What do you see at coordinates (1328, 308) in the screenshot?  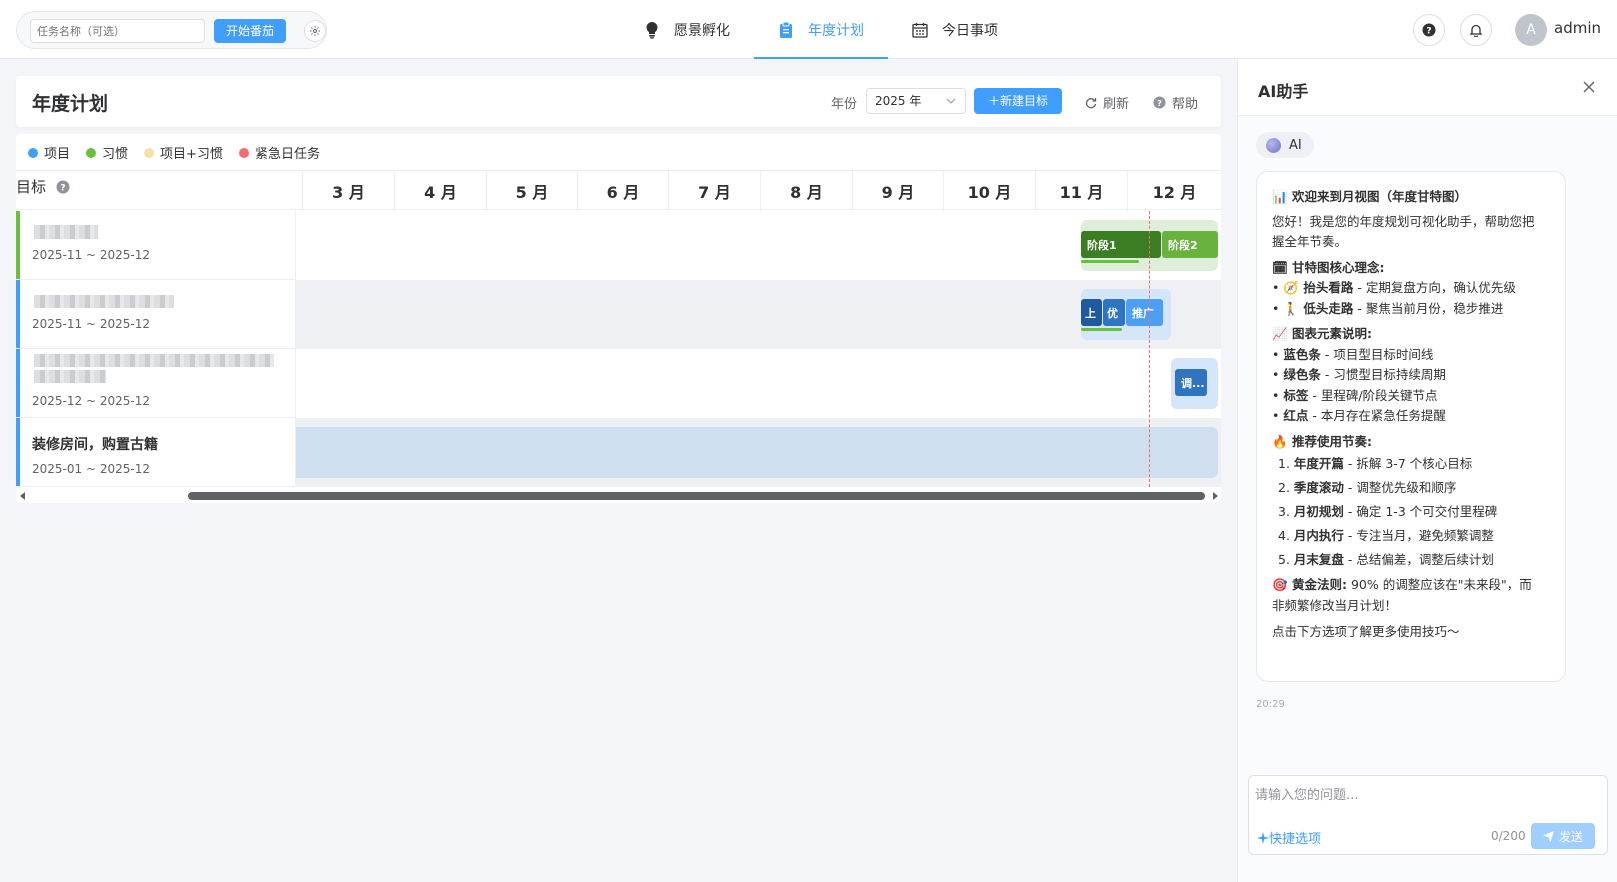 I see `item-bold: 低头走路` at bounding box center [1328, 308].